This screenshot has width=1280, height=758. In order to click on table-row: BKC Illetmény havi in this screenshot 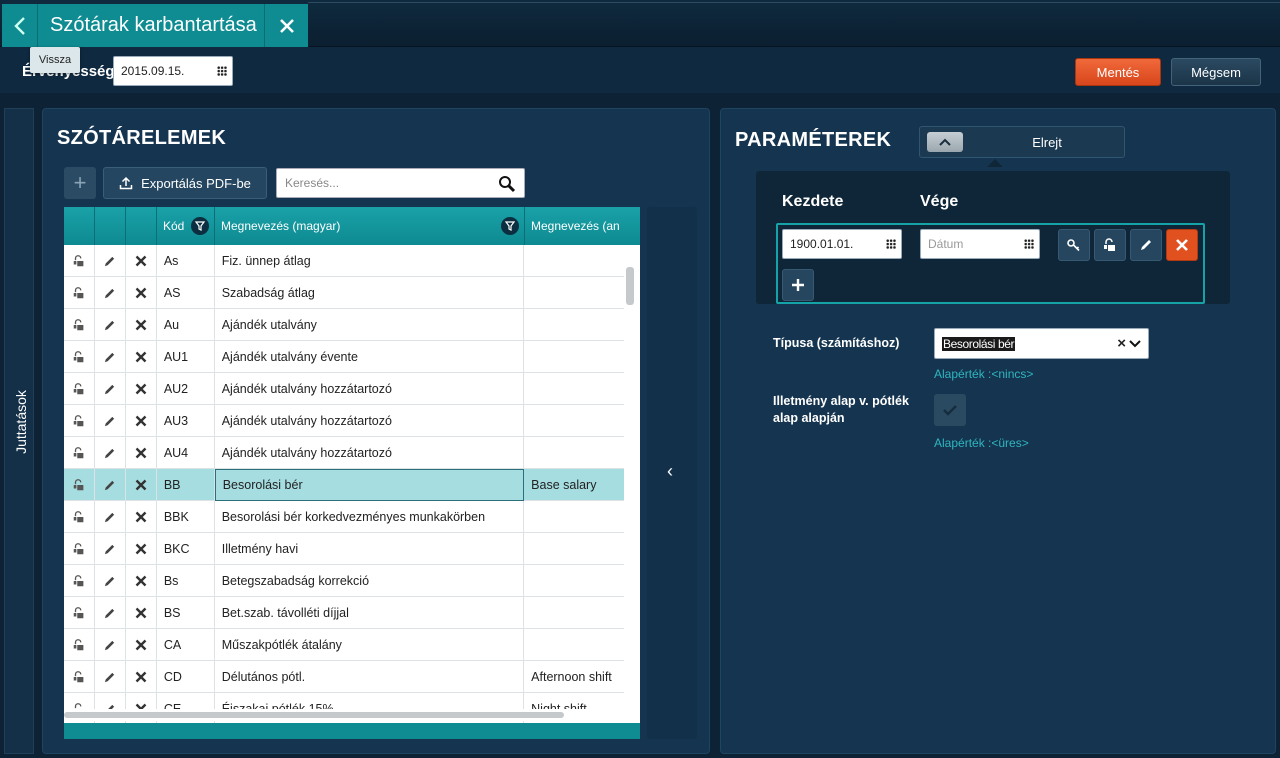, I will do `click(344, 549)`.